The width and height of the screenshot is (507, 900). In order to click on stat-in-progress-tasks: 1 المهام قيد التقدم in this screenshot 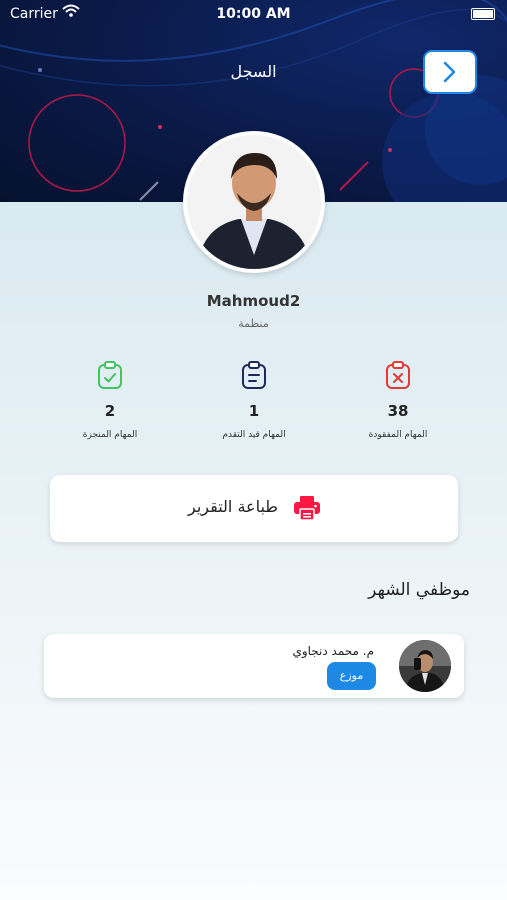, I will do `click(254, 400)`.